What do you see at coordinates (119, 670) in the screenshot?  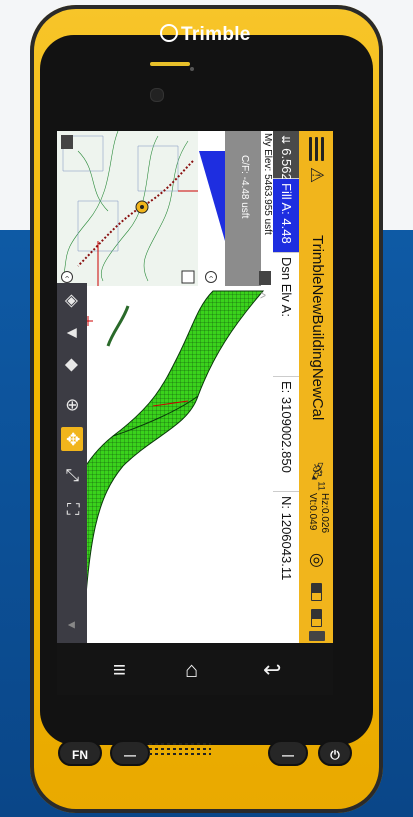 I see `recents-button: ≡` at bounding box center [119, 670].